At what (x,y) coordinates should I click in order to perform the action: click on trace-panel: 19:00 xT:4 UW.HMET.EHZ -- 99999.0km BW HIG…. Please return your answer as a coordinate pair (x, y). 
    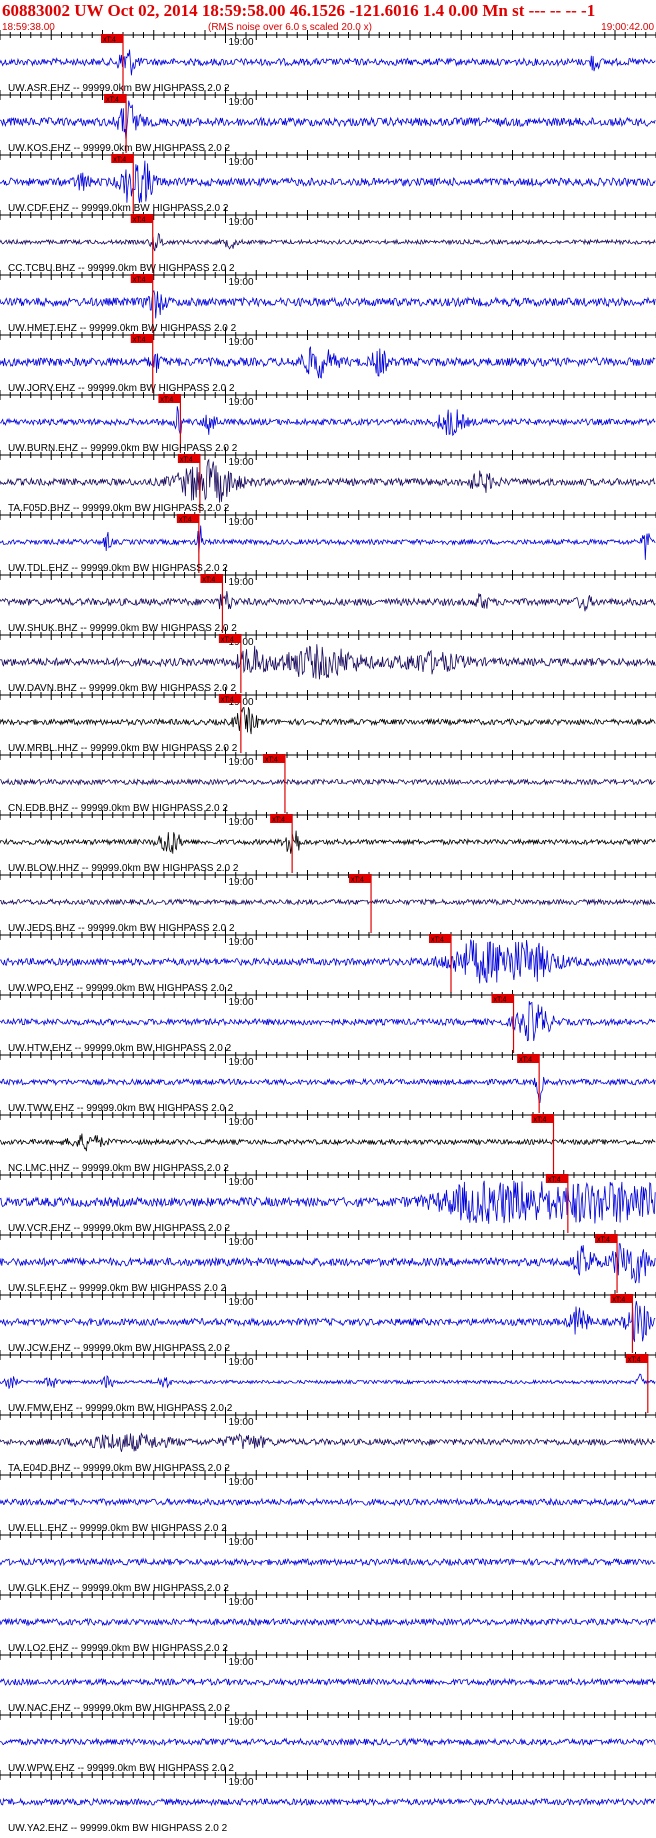
    Looking at the image, I should click on (328, 300).